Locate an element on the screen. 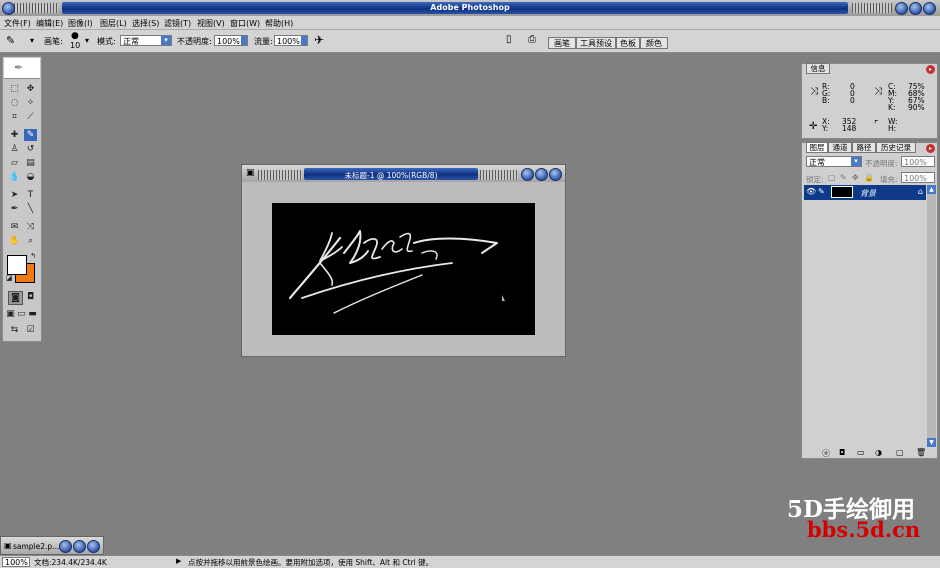 The width and height of the screenshot is (940, 568). tab-brushes: 画笔 is located at coordinates (562, 43).